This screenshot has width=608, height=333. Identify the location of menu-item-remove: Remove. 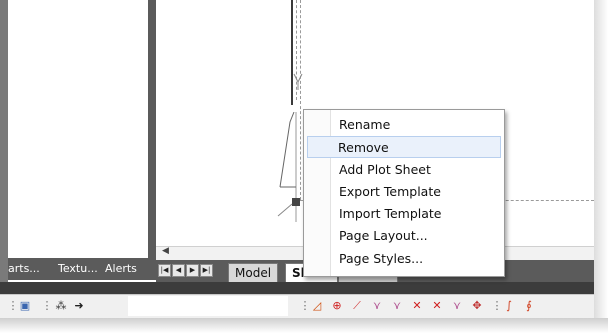
(404, 147).